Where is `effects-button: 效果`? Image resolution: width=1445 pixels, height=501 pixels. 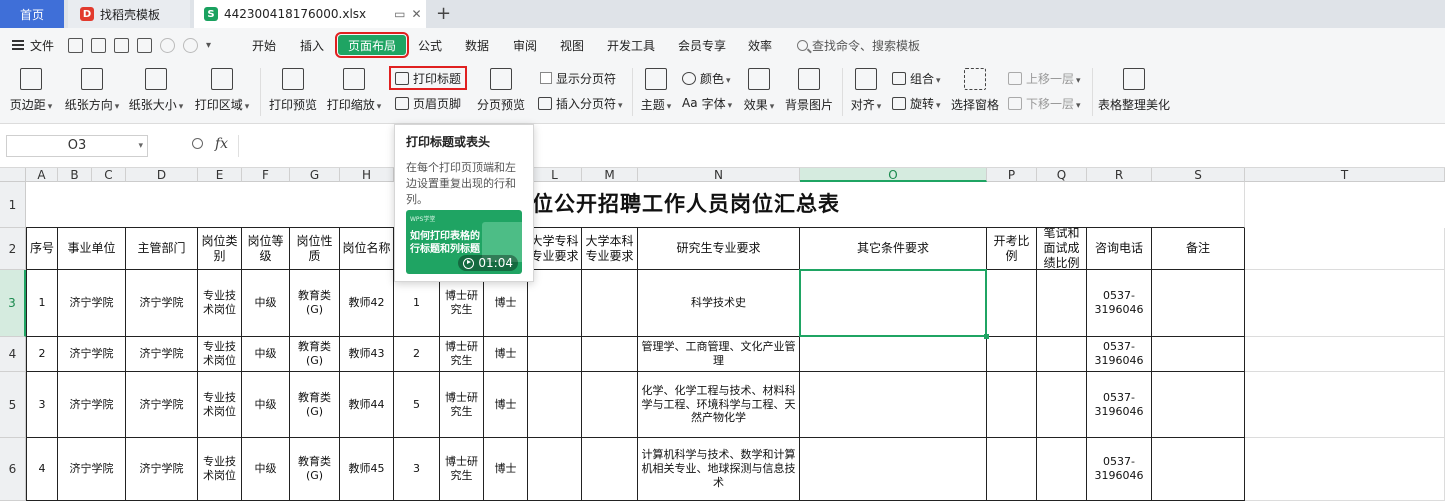 effects-button: 效果 is located at coordinates (759, 87).